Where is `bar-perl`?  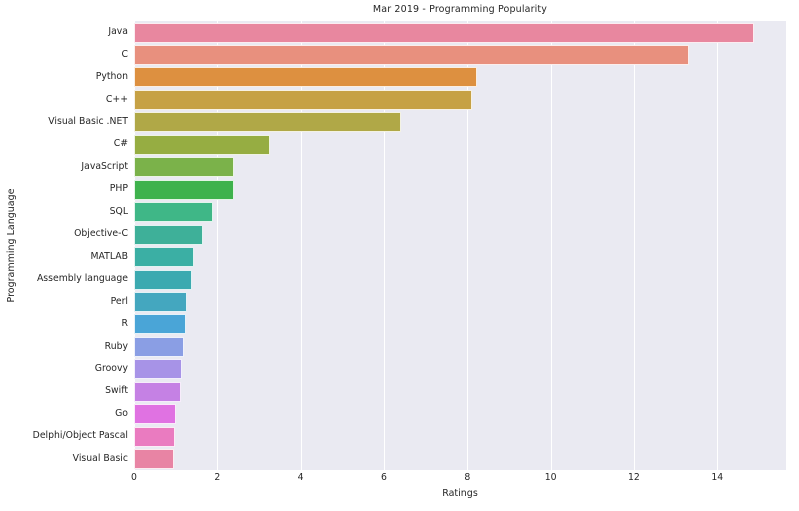 bar-perl is located at coordinates (161, 301).